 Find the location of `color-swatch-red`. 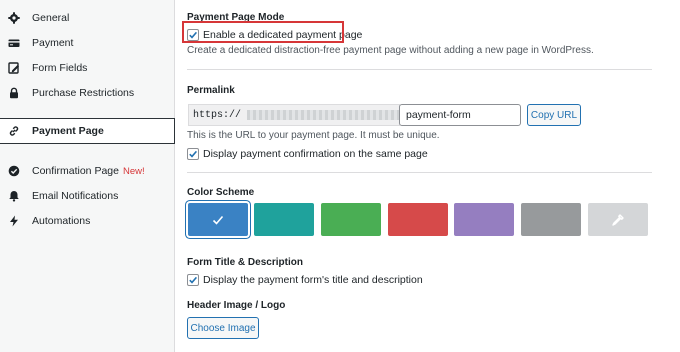

color-swatch-red is located at coordinates (418, 219).